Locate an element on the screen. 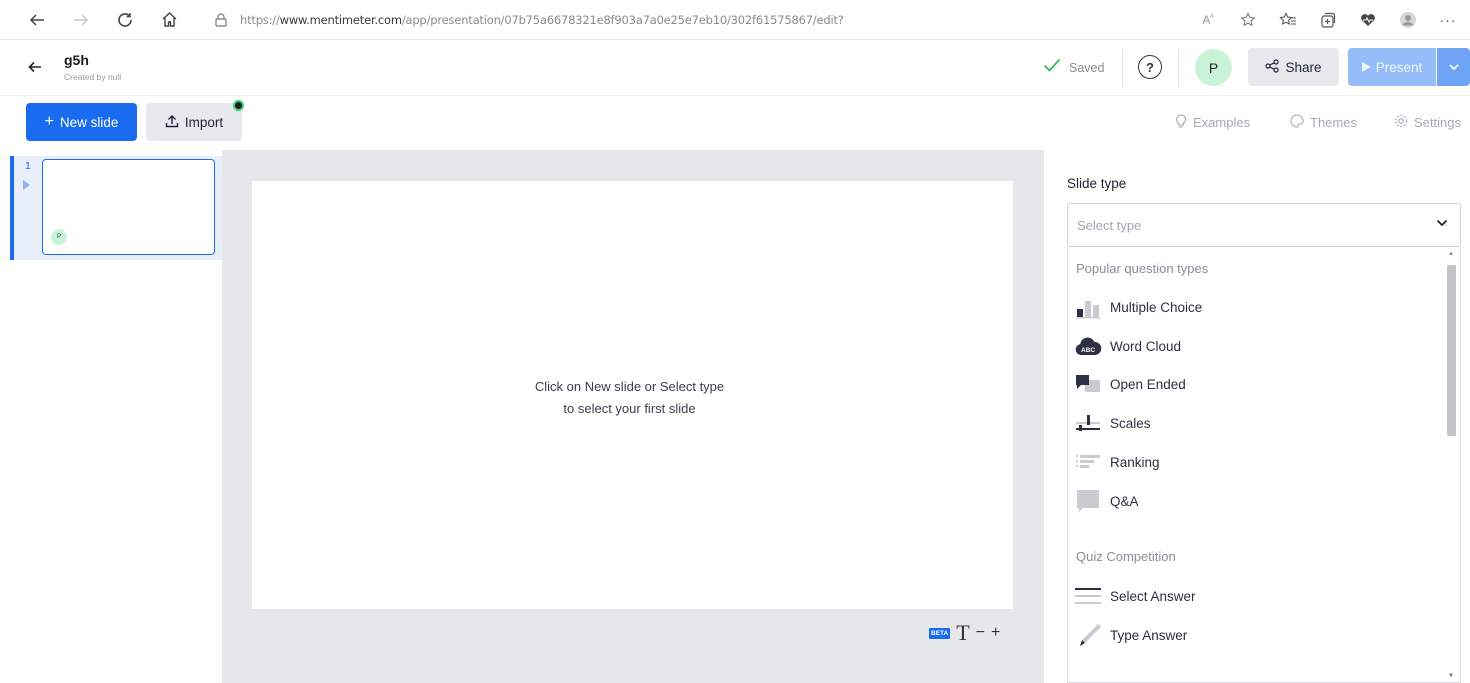 The height and width of the screenshot is (683, 1470). reload-icon is located at coordinates (125, 20).